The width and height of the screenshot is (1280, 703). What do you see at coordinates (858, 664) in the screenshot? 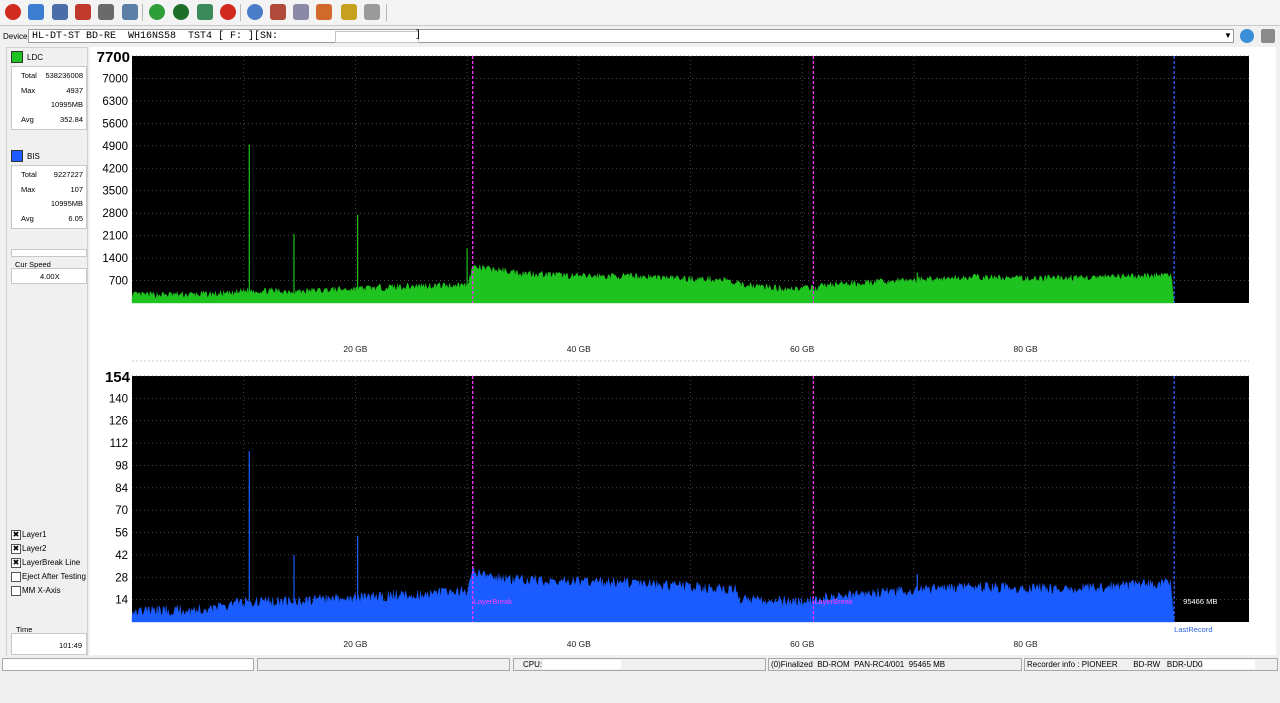
I see `disc-info: (0)Finalized BD-ROM PAN-RC4/001 95465 MB` at bounding box center [858, 664].